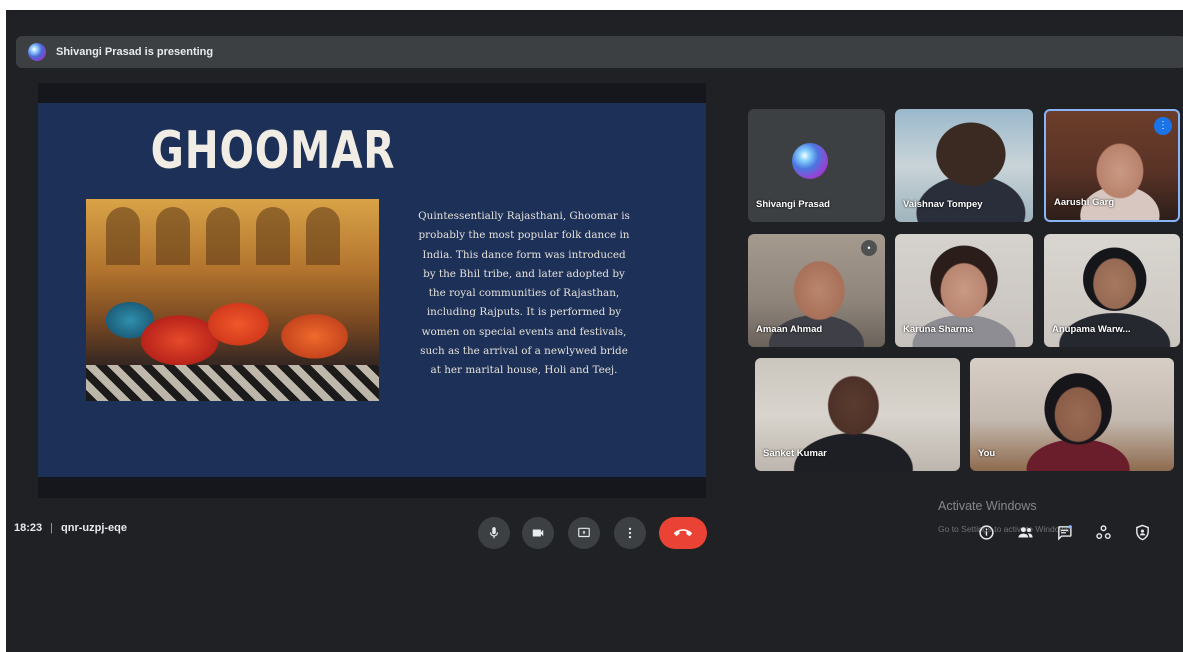  I want to click on mic-button, so click(494, 533).